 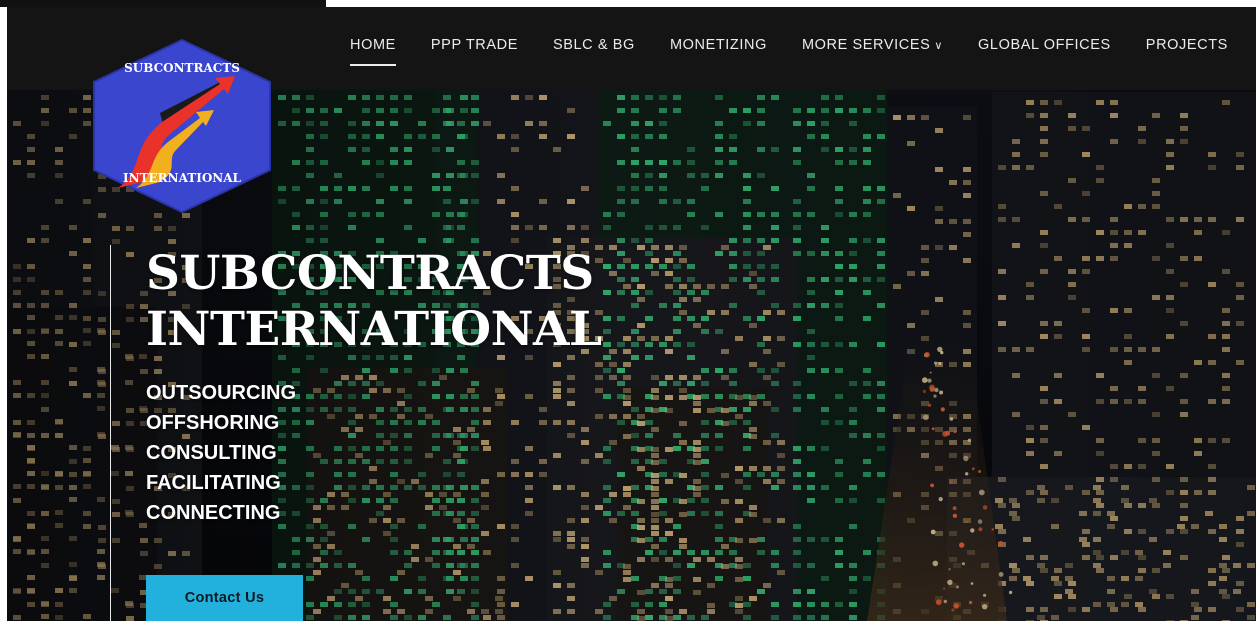 What do you see at coordinates (1187, 45) in the screenshot?
I see `nav-projects: PROJECTS` at bounding box center [1187, 45].